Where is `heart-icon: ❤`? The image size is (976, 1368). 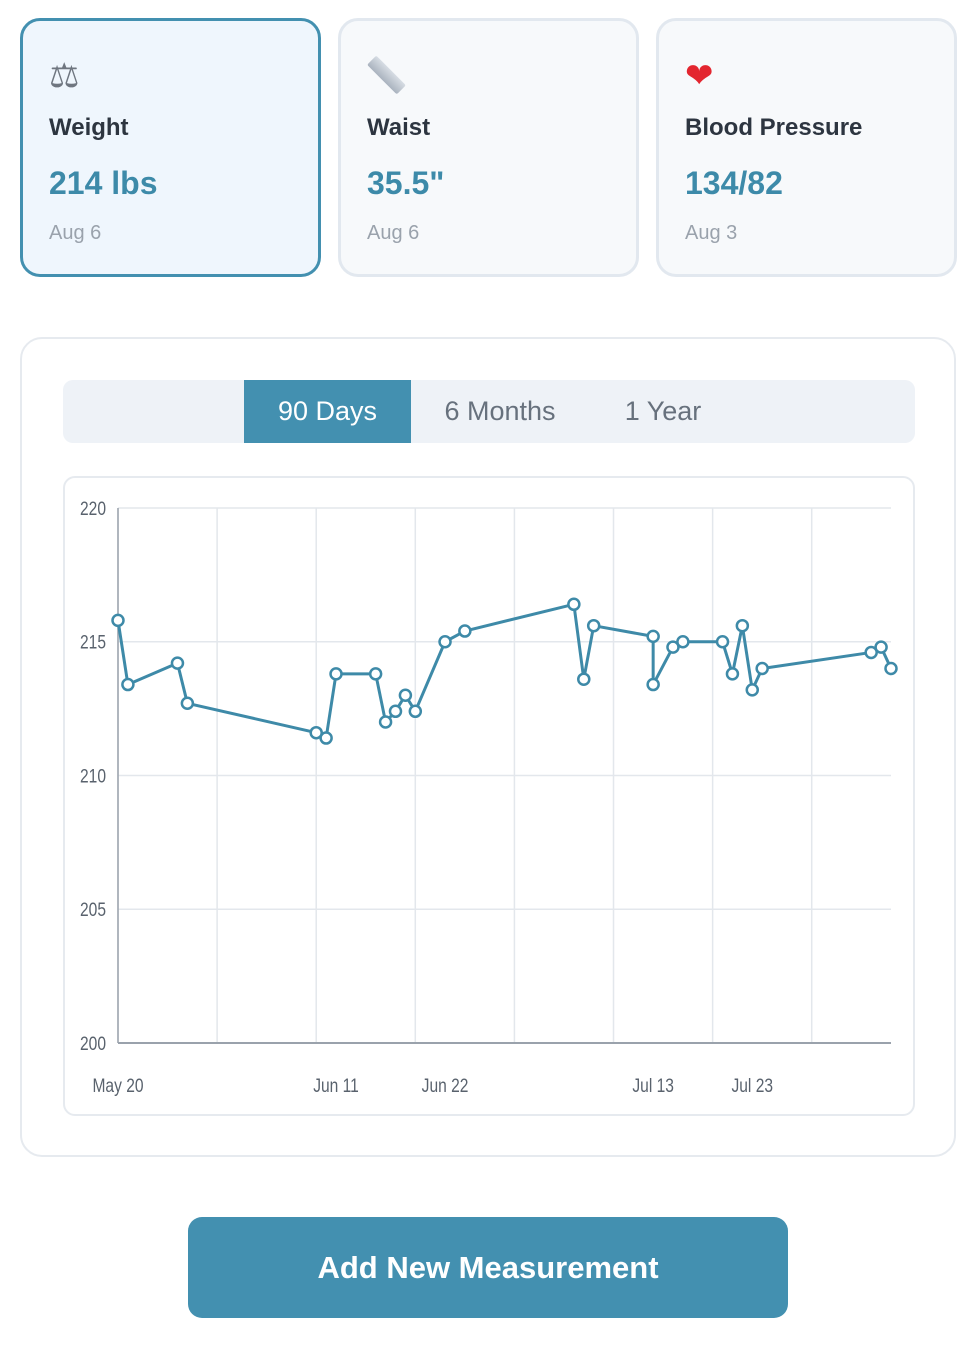 heart-icon: ❤ is located at coordinates (699, 76).